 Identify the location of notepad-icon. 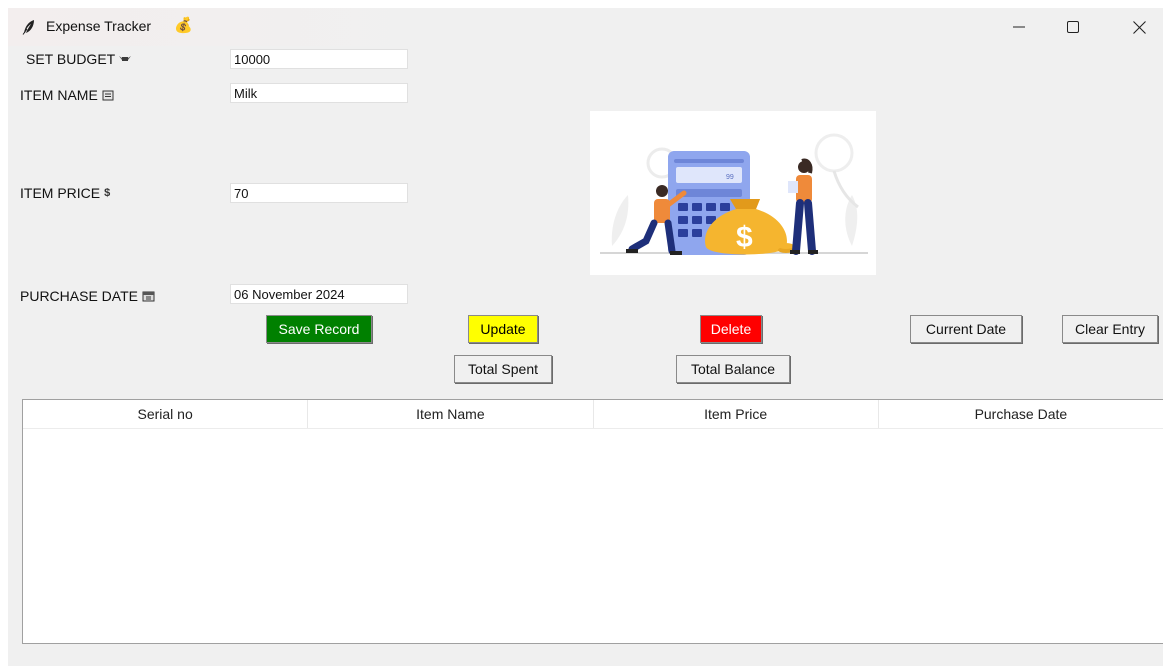
(108, 95).